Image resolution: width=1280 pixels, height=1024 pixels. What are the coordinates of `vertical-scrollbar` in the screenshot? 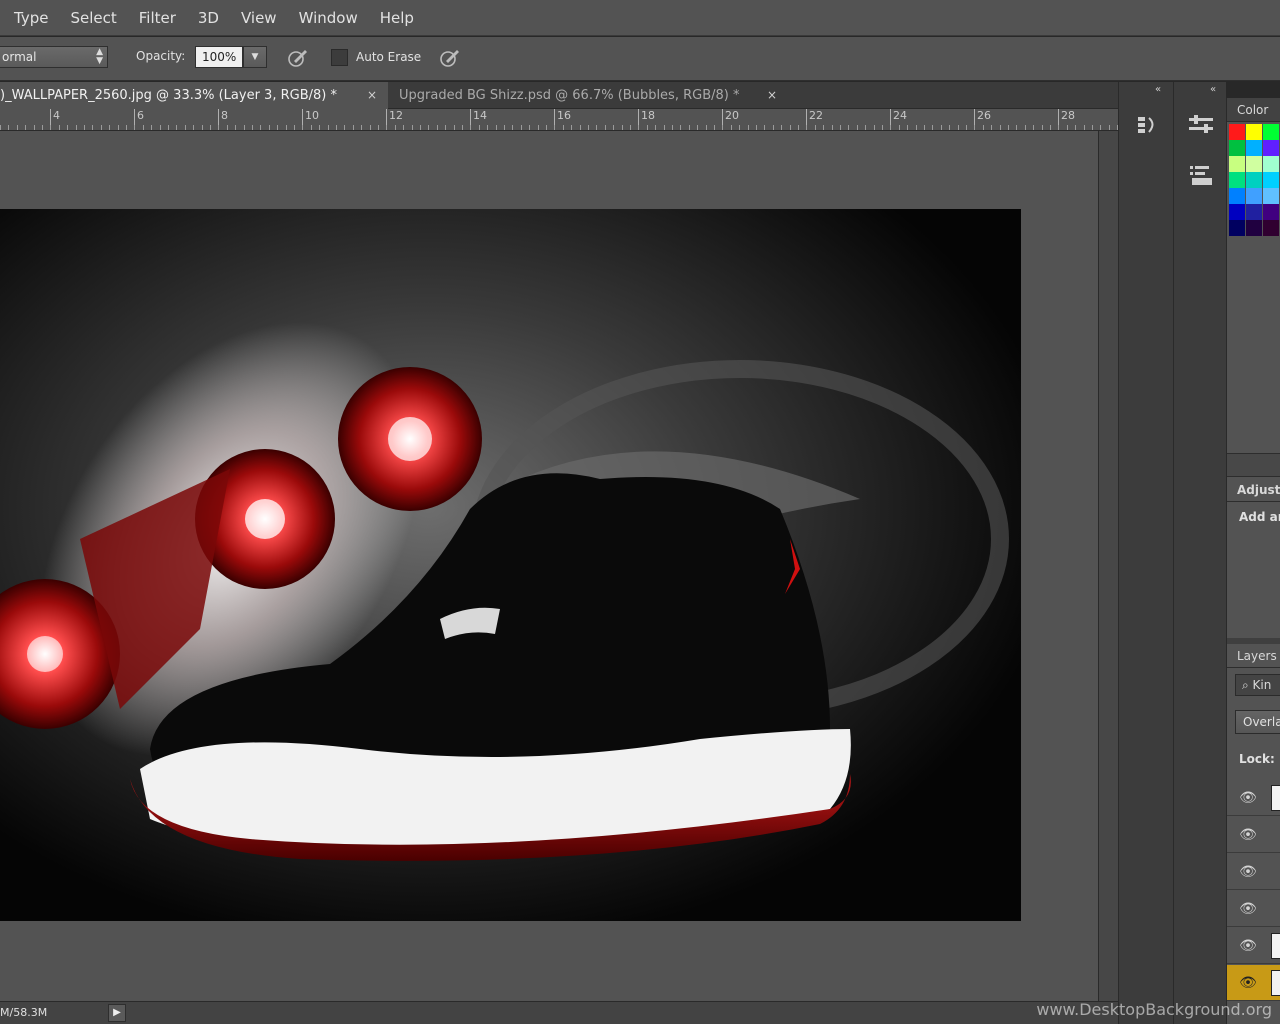 It's located at (1108, 566).